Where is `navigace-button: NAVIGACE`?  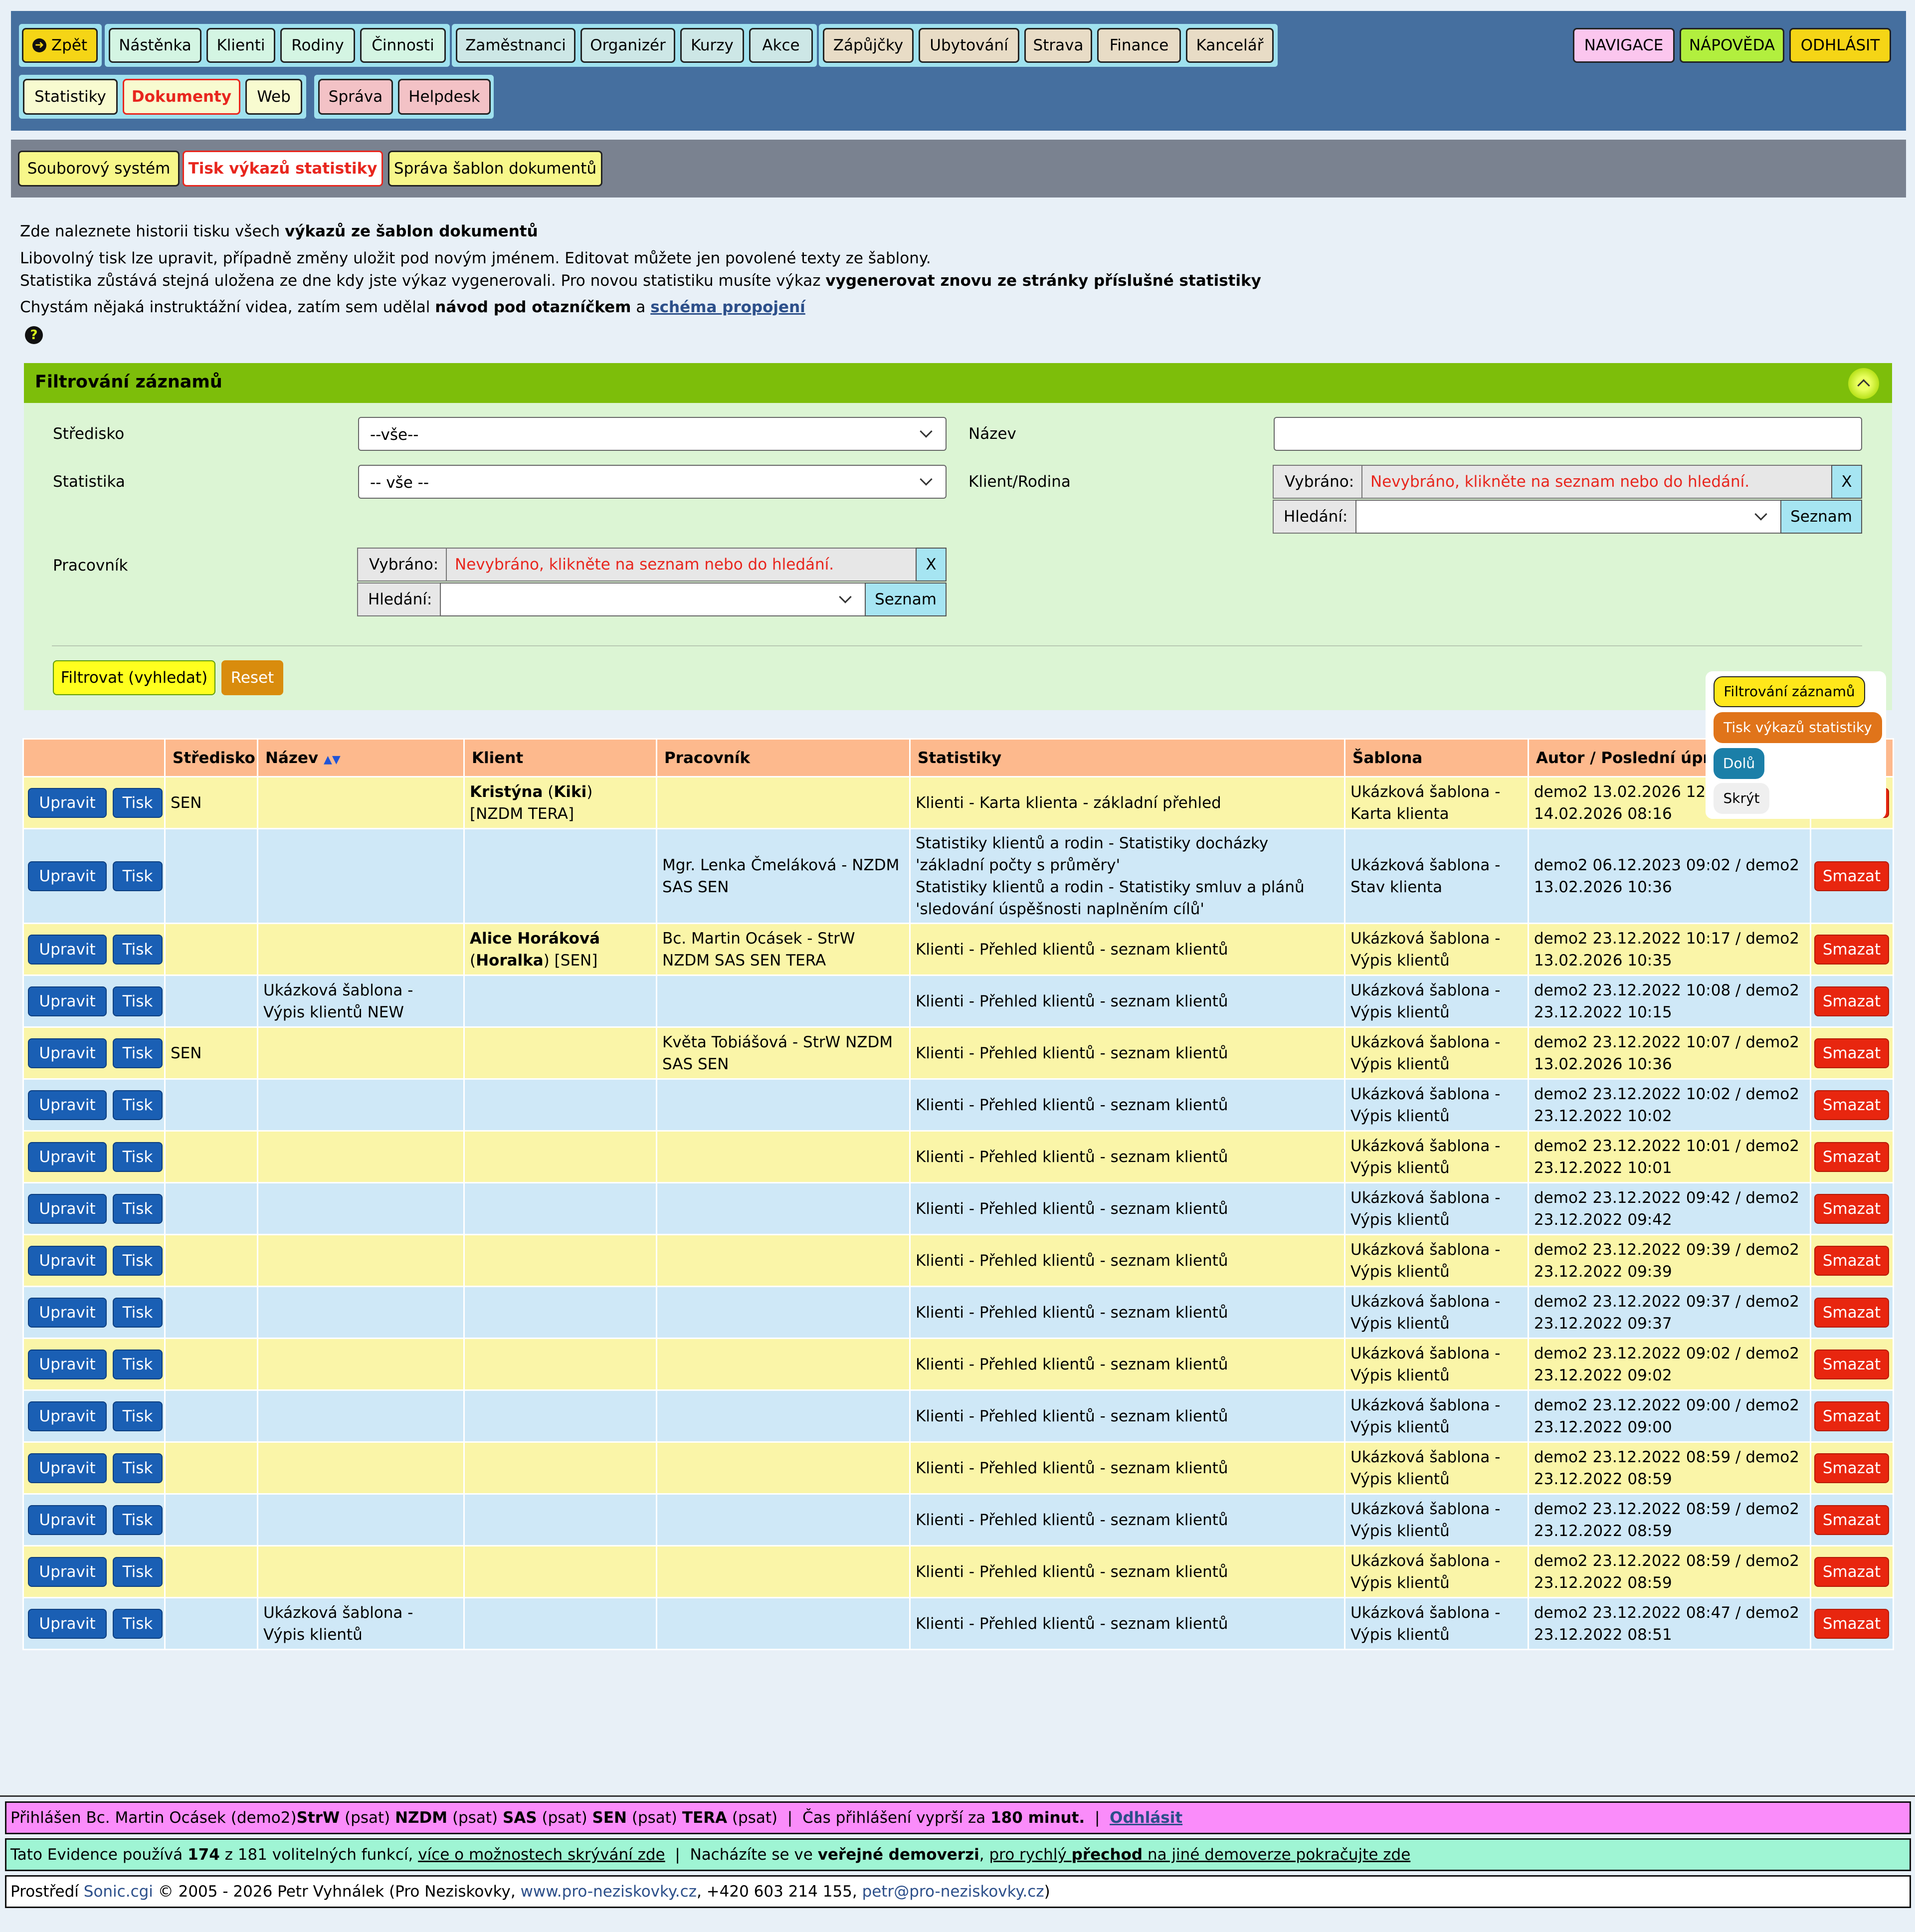
navigace-button: NAVIGACE is located at coordinates (1624, 46).